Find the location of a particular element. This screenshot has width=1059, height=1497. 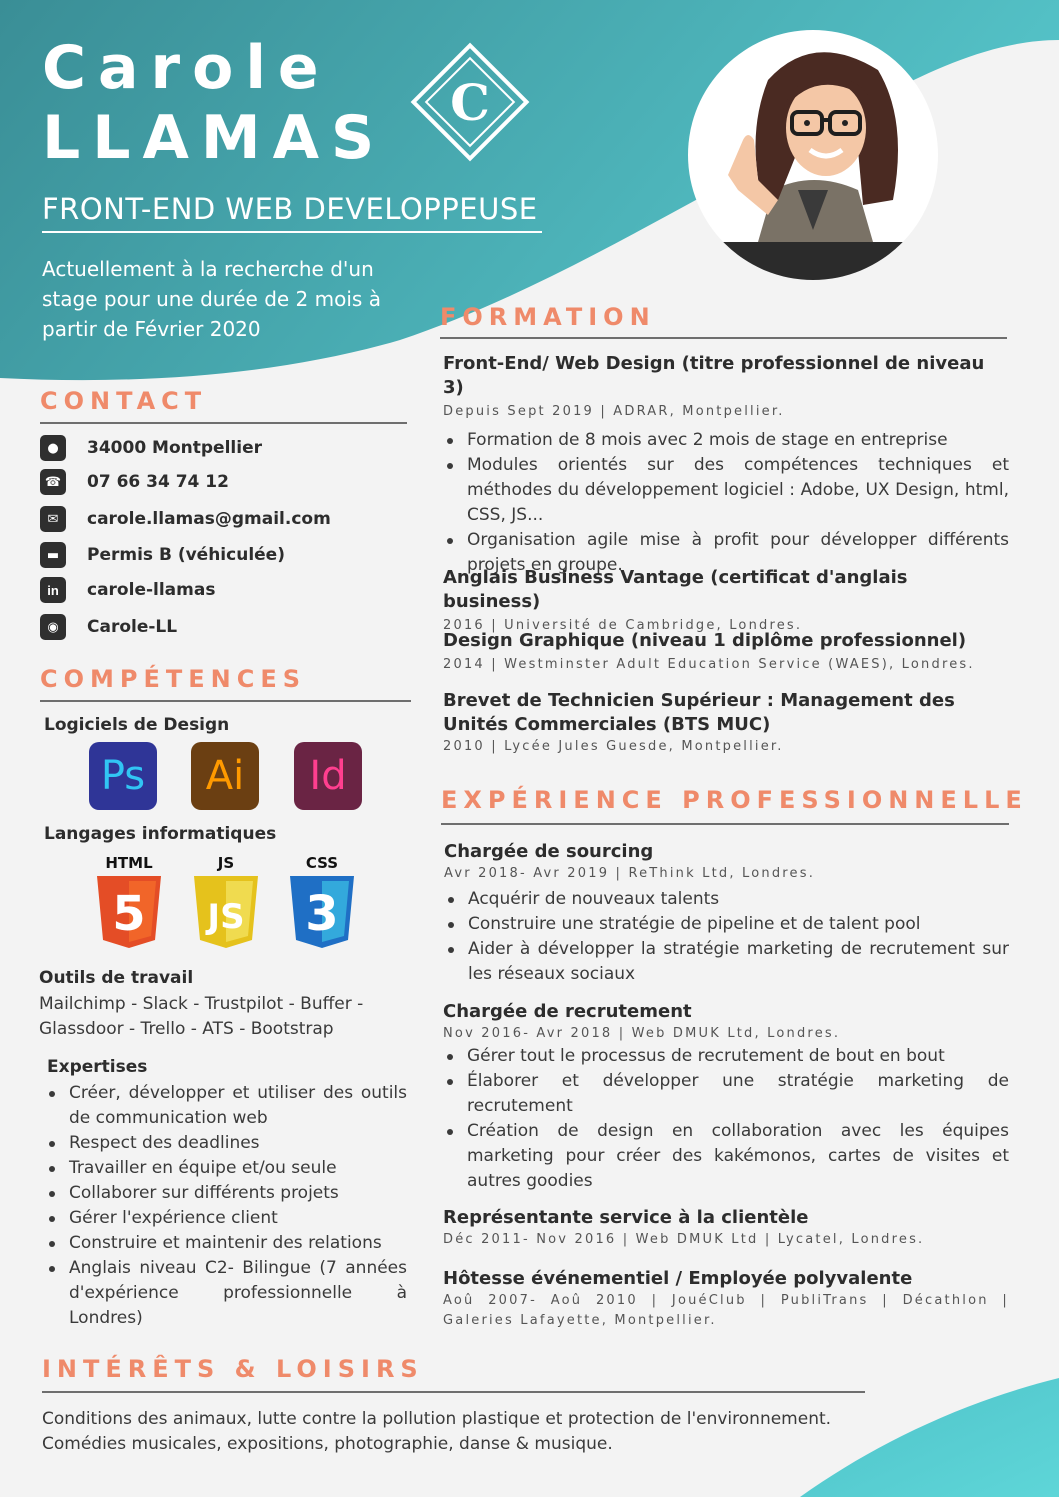

contact-location: ● 34000 Montpellier is located at coordinates (225, 448).